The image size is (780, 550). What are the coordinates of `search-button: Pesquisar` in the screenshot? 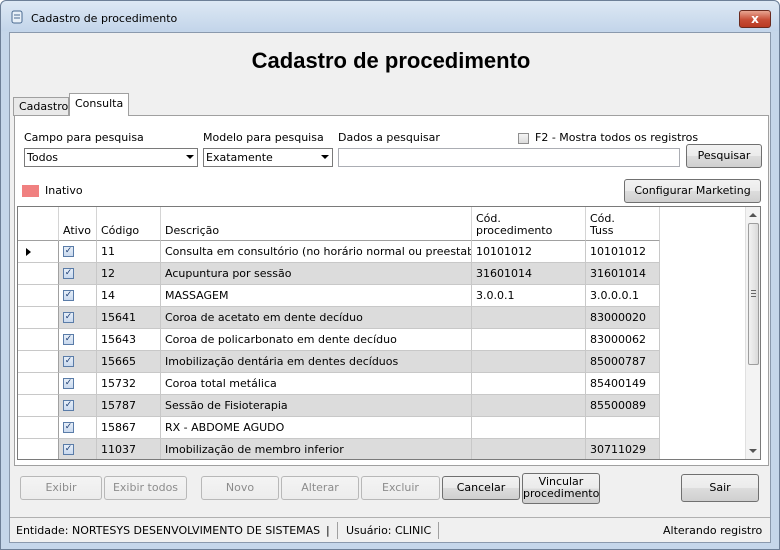 It's located at (724, 156).